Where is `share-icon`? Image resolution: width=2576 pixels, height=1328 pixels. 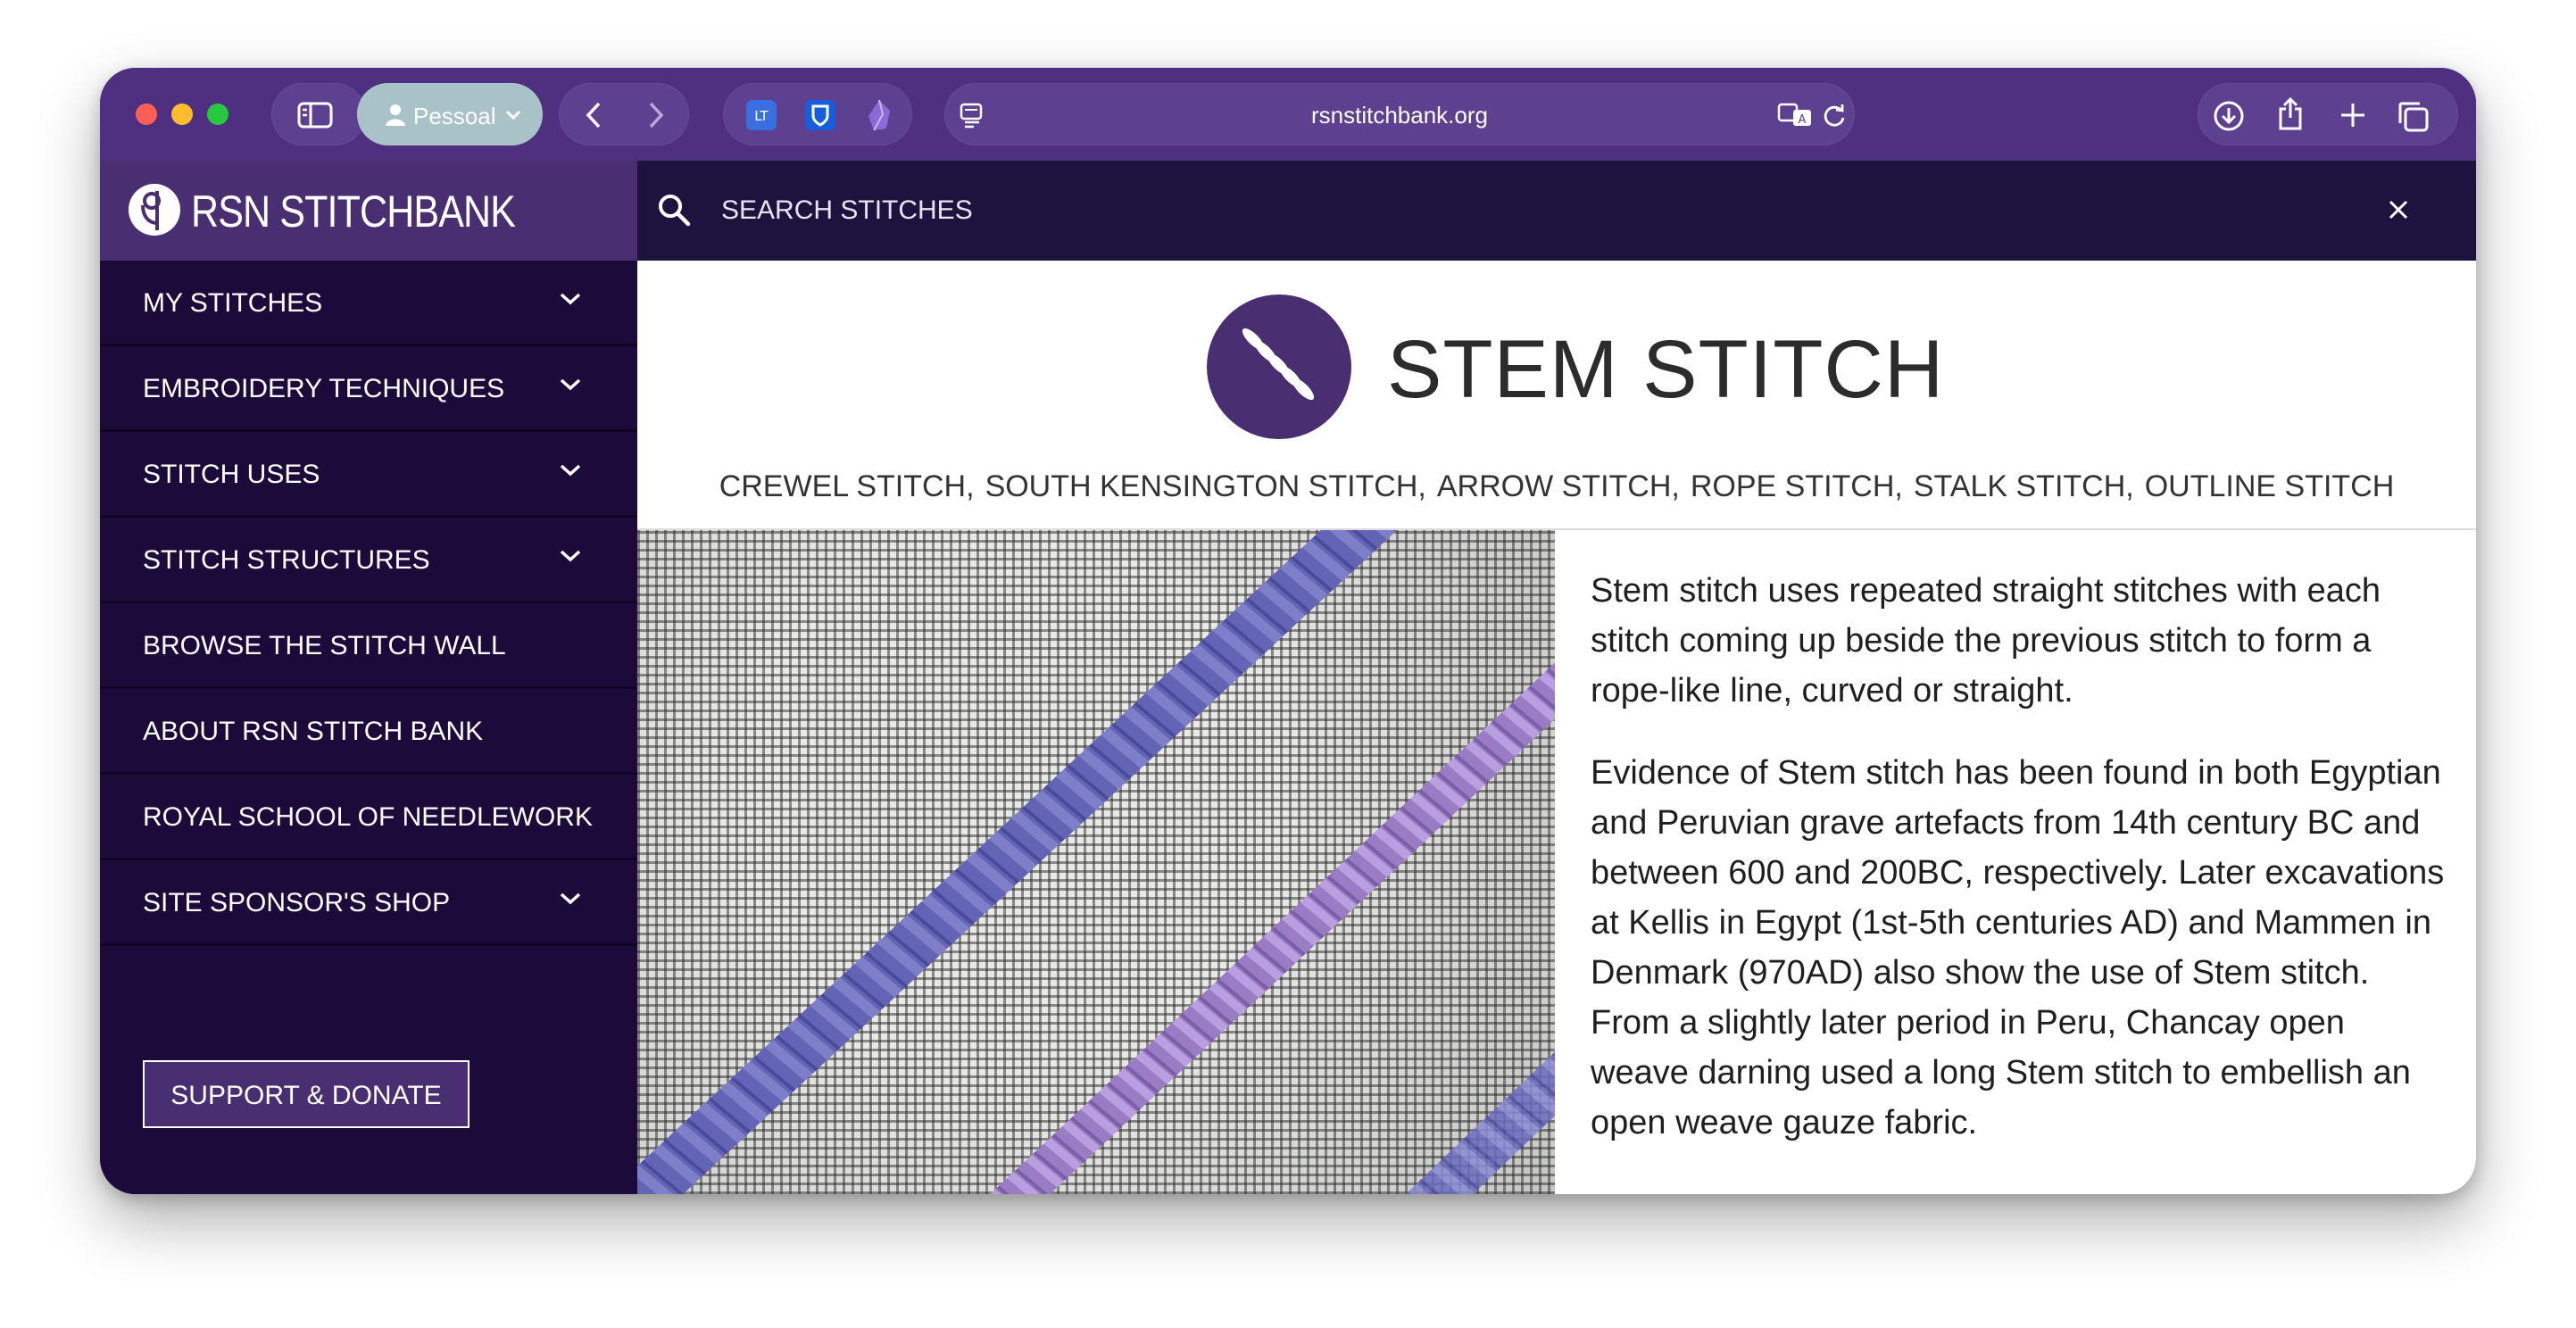 share-icon is located at coordinates (2291, 114).